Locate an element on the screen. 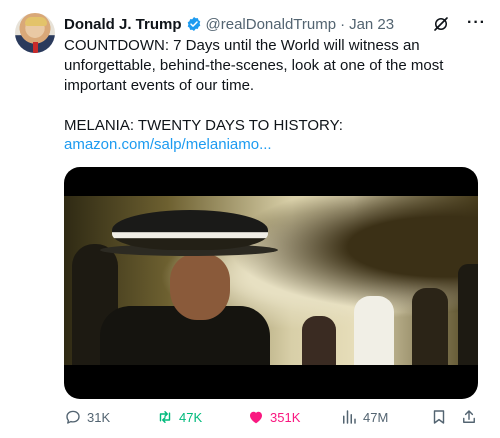 The image size is (500, 438). avatar-hair is located at coordinates (36, 21).